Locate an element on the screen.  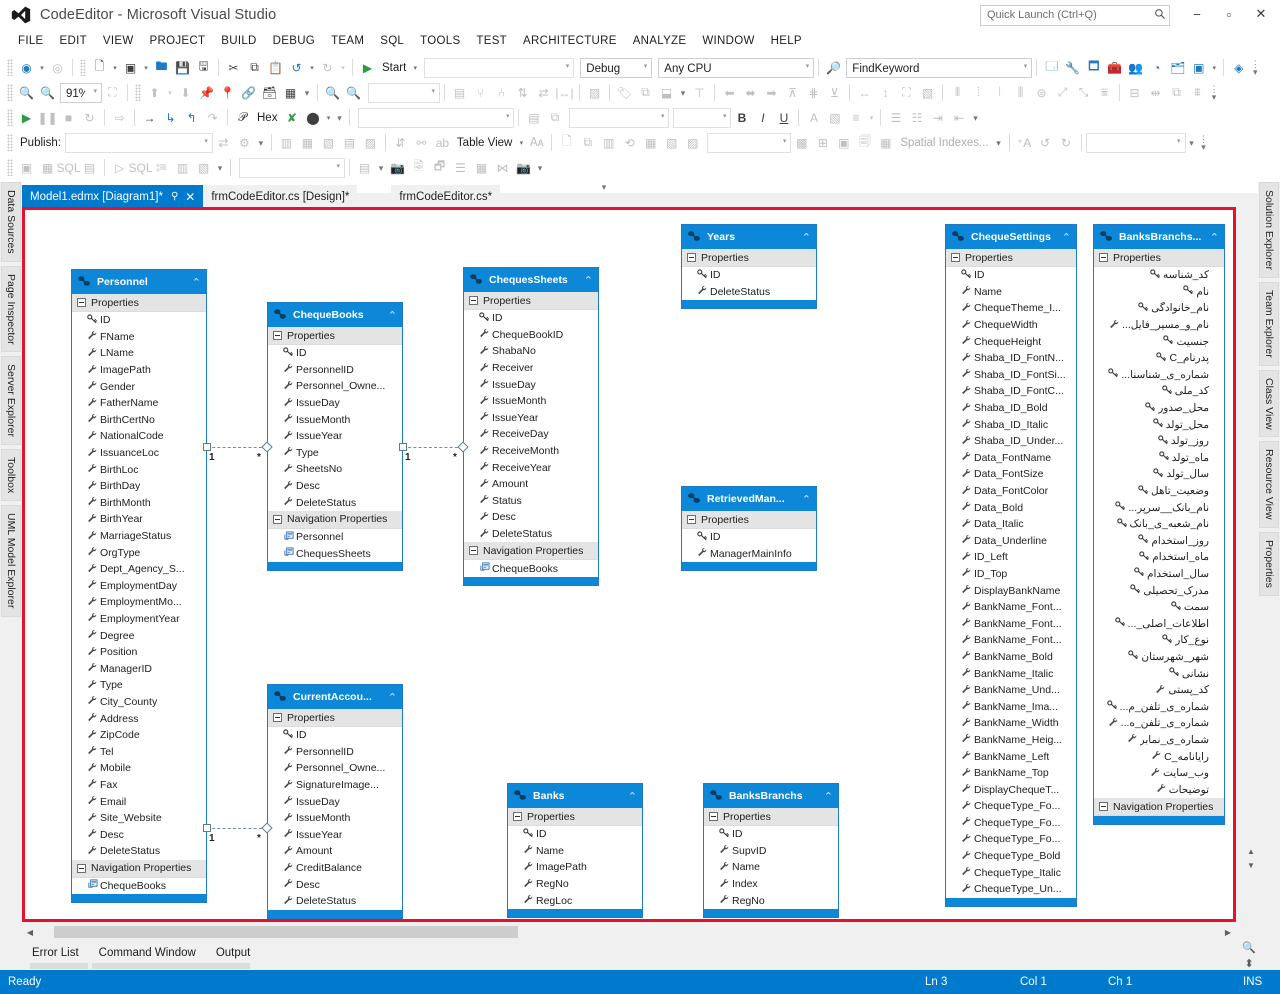
layout-combo is located at coordinates (404, 92).